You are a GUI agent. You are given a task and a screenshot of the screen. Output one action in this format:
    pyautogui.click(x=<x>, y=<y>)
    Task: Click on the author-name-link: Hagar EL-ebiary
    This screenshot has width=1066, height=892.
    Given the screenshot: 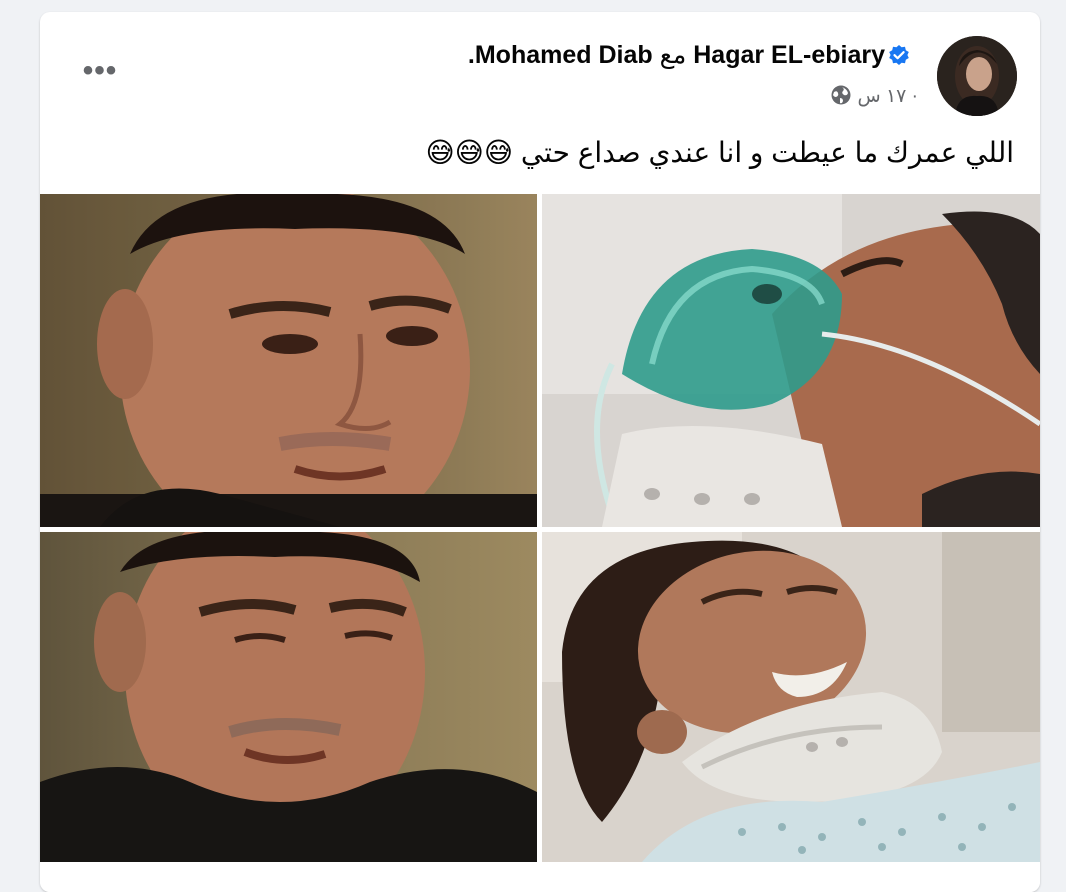 What is the action you would take?
    pyautogui.click(x=789, y=55)
    